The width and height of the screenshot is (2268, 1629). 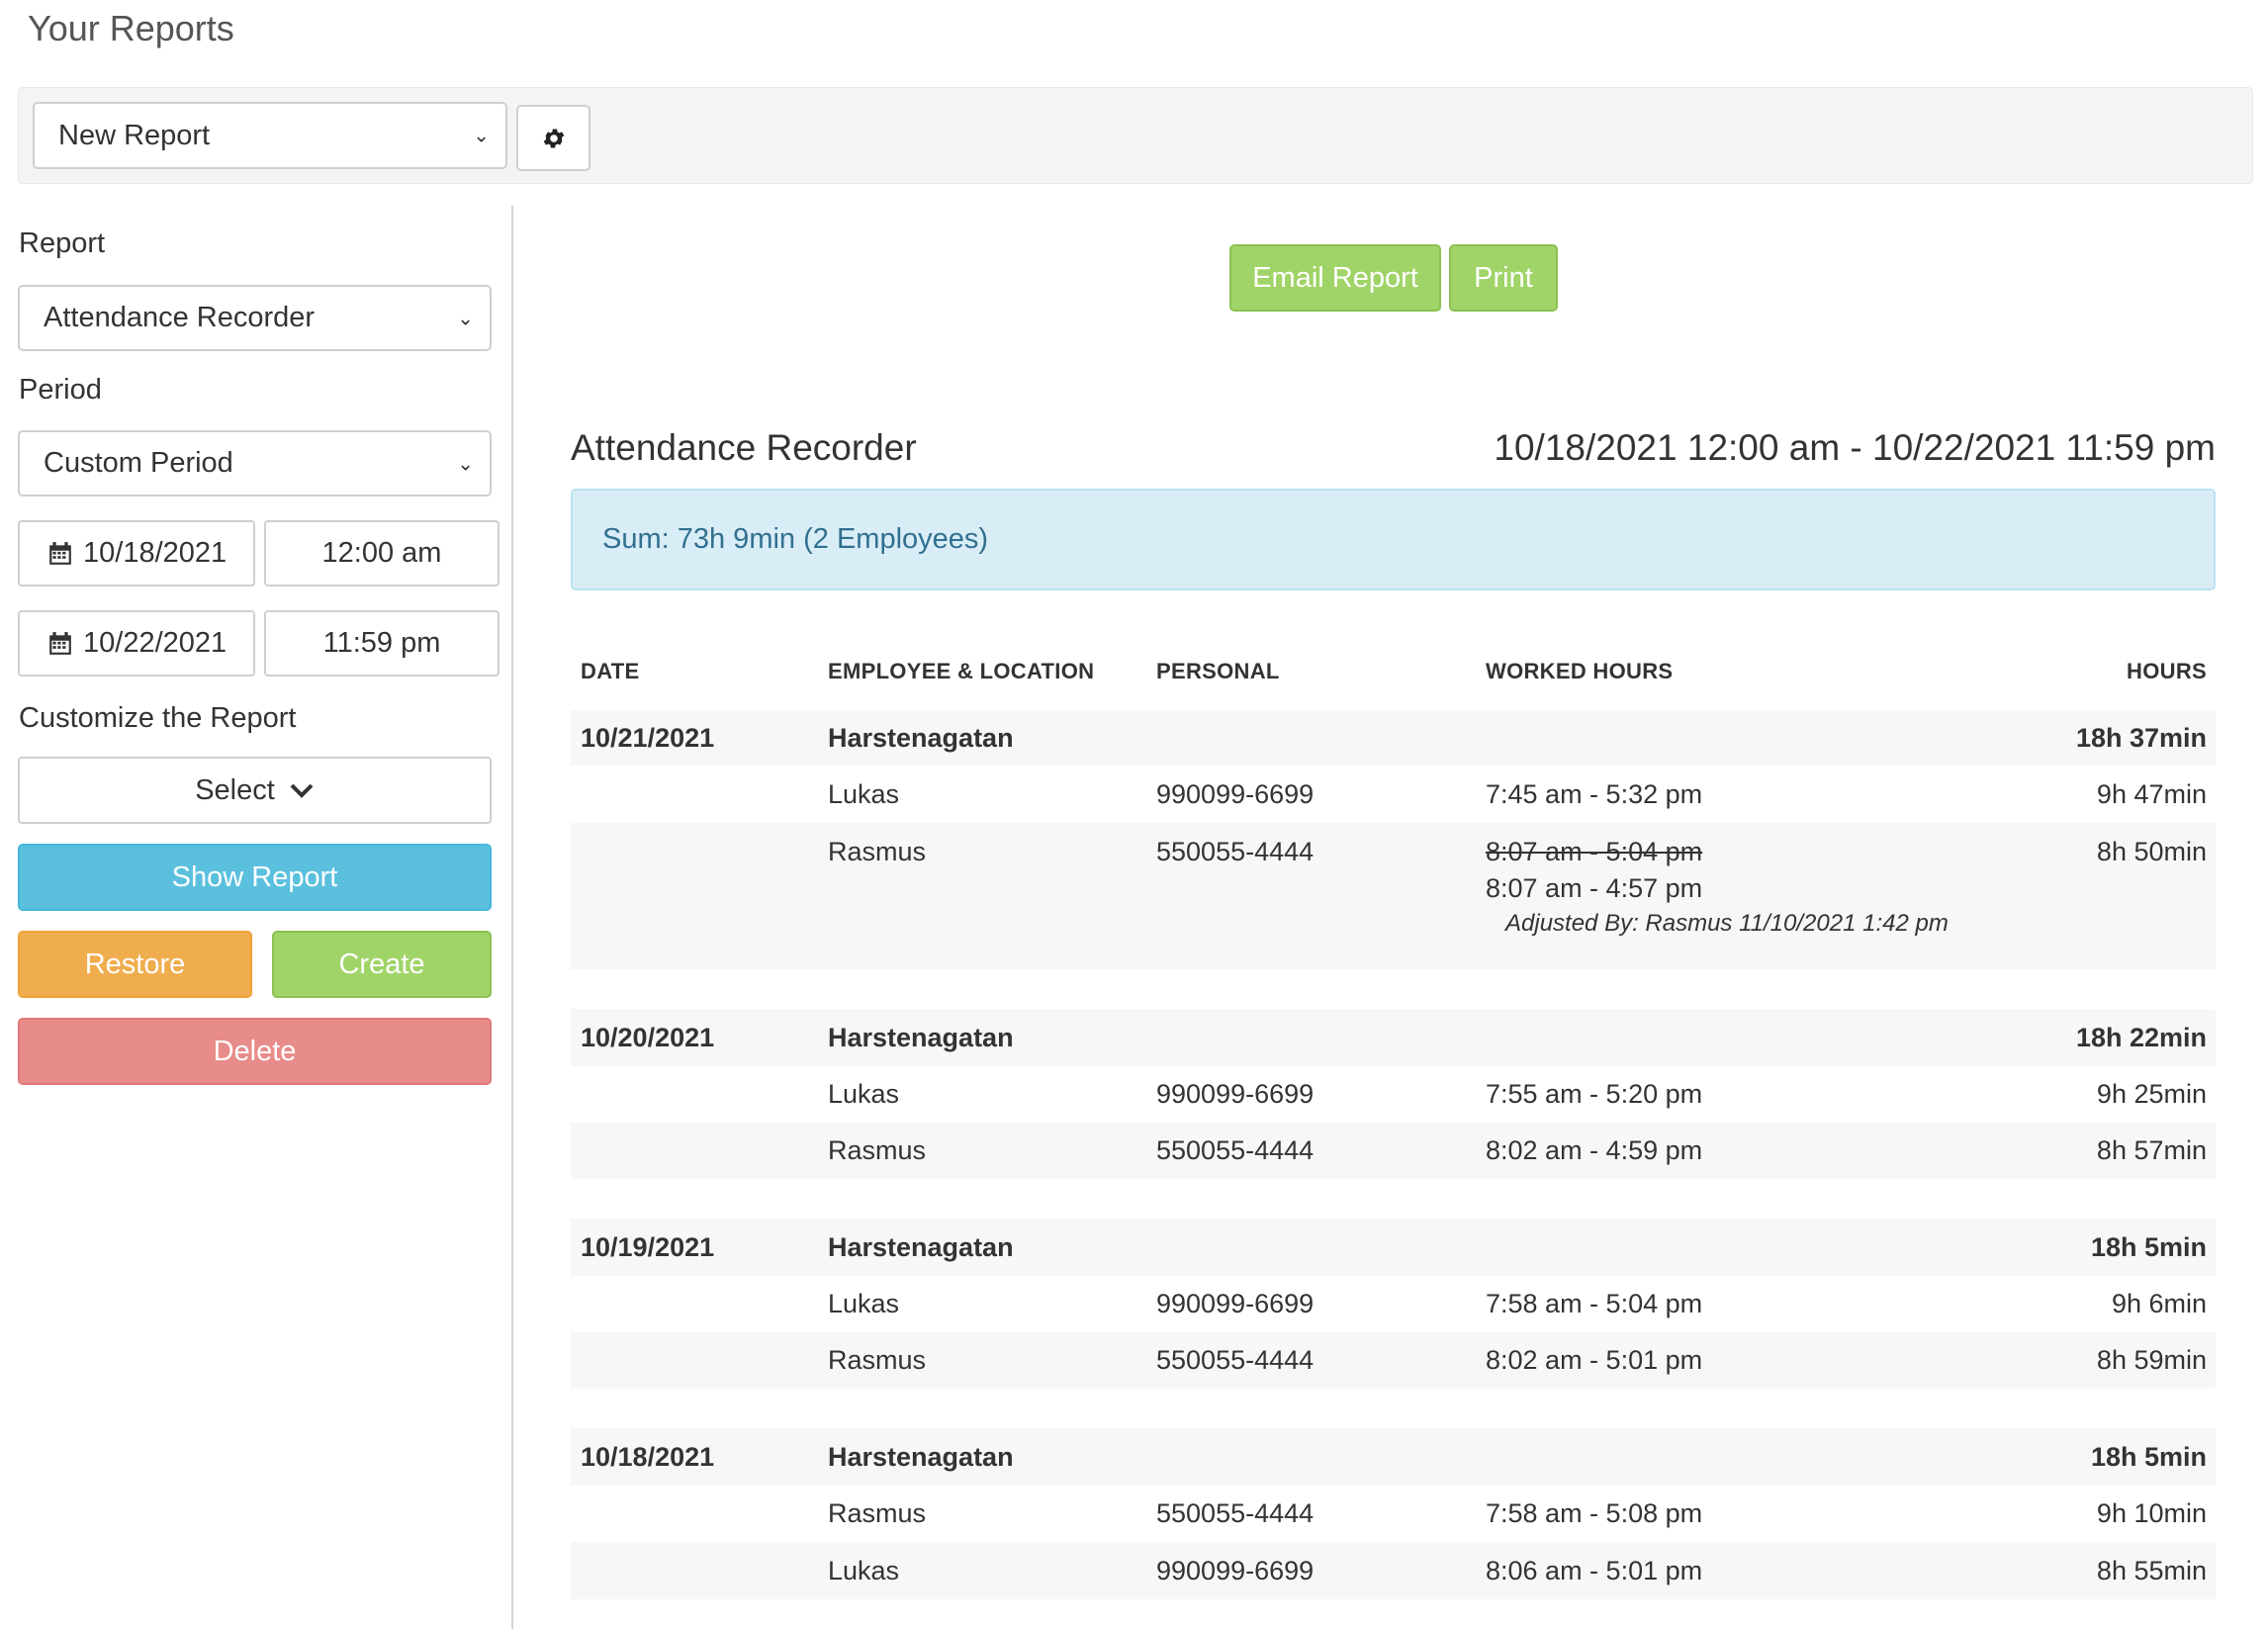 What do you see at coordinates (2151, 851) in the screenshot?
I see `hours-value: 8h 50min` at bounding box center [2151, 851].